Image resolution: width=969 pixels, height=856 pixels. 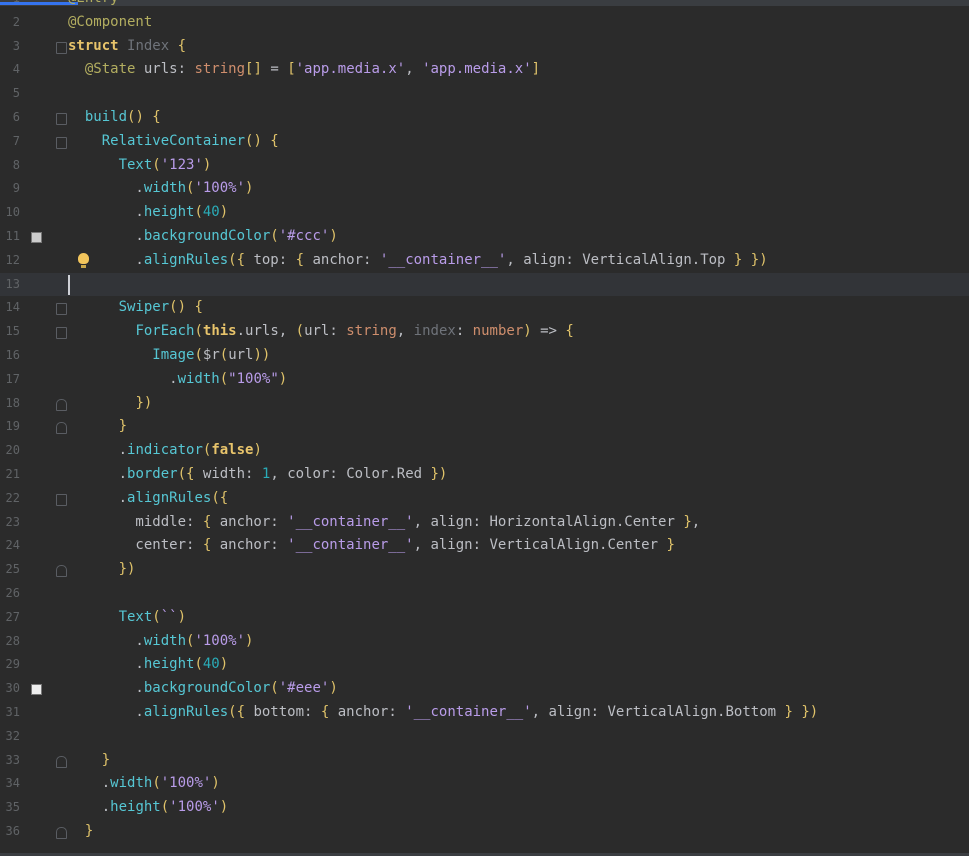 I want to click on code-token: 40, so click(x=211, y=212).